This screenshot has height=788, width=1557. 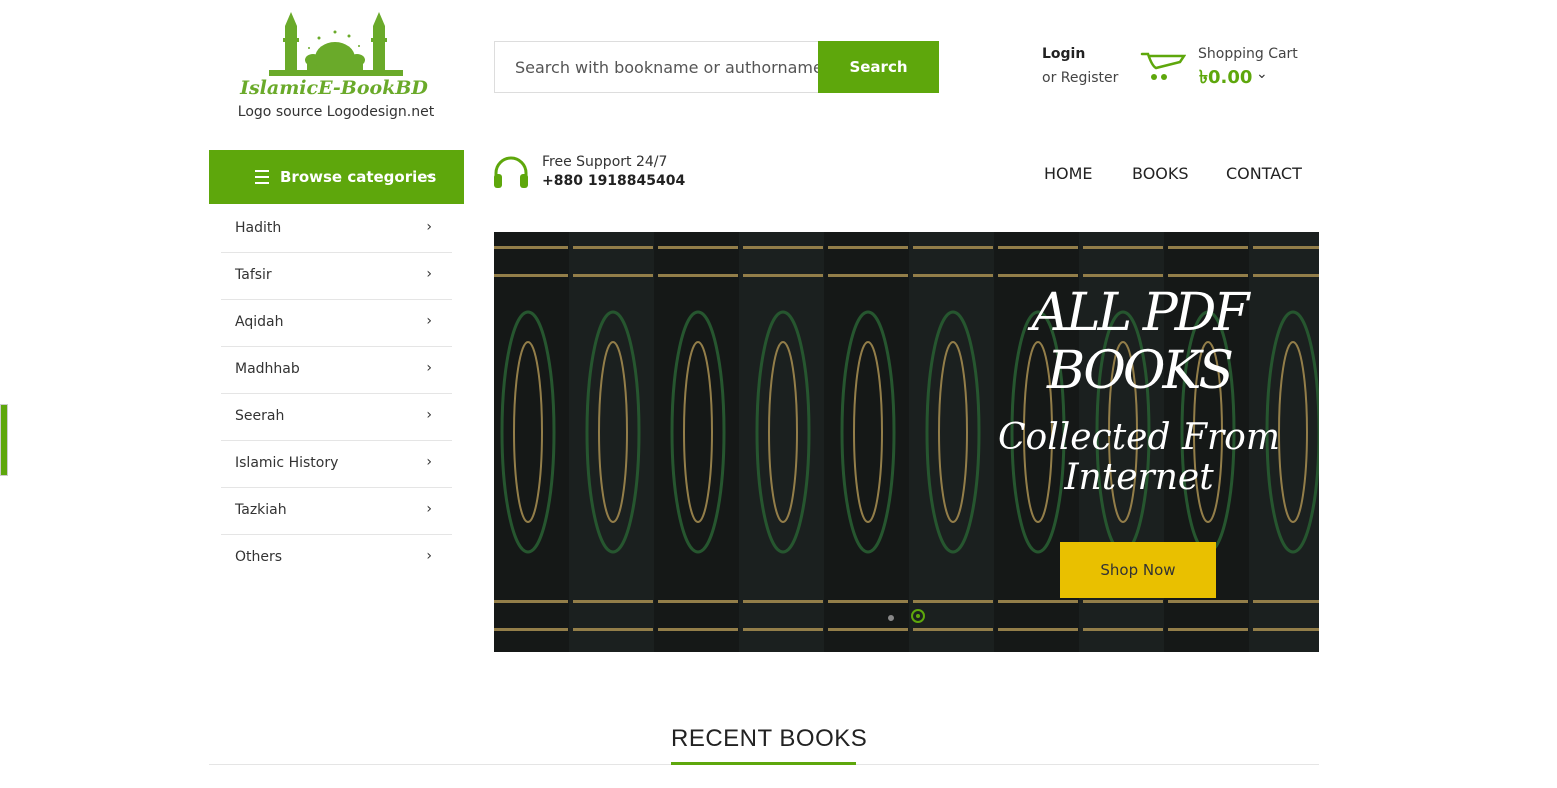 What do you see at coordinates (1163, 66) in the screenshot?
I see `shopping-cart-icon` at bounding box center [1163, 66].